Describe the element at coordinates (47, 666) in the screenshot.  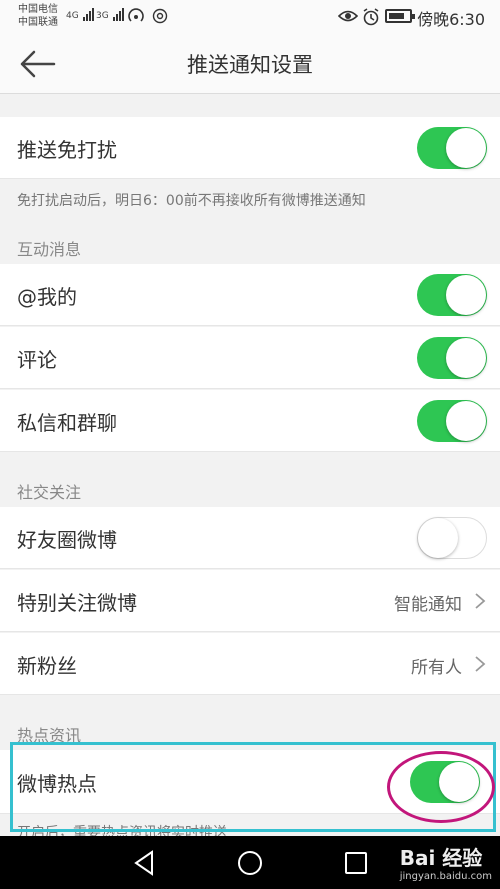
I see `new-fans-label: 新粉丝` at that location.